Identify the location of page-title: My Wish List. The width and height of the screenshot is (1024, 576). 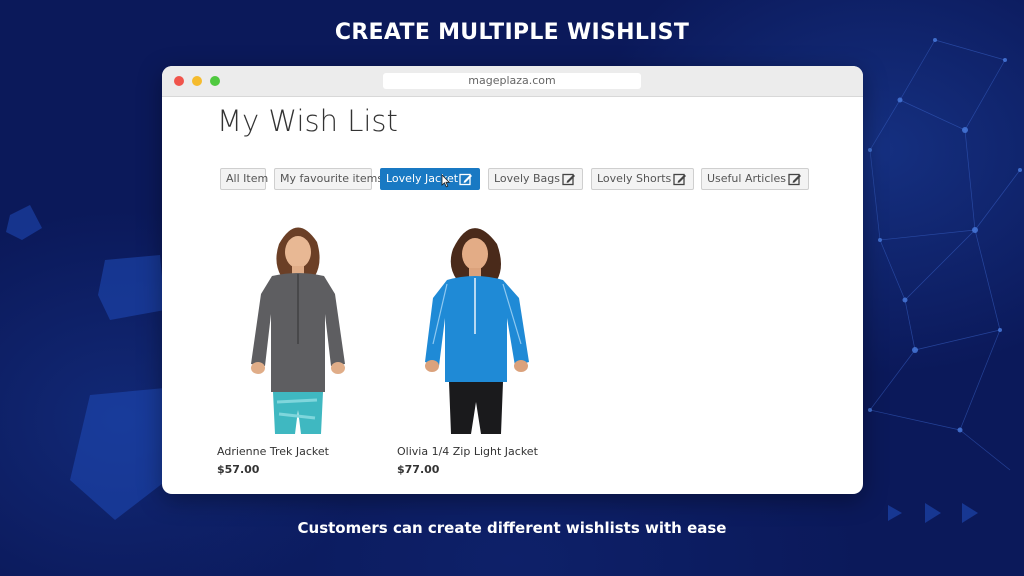
(307, 121).